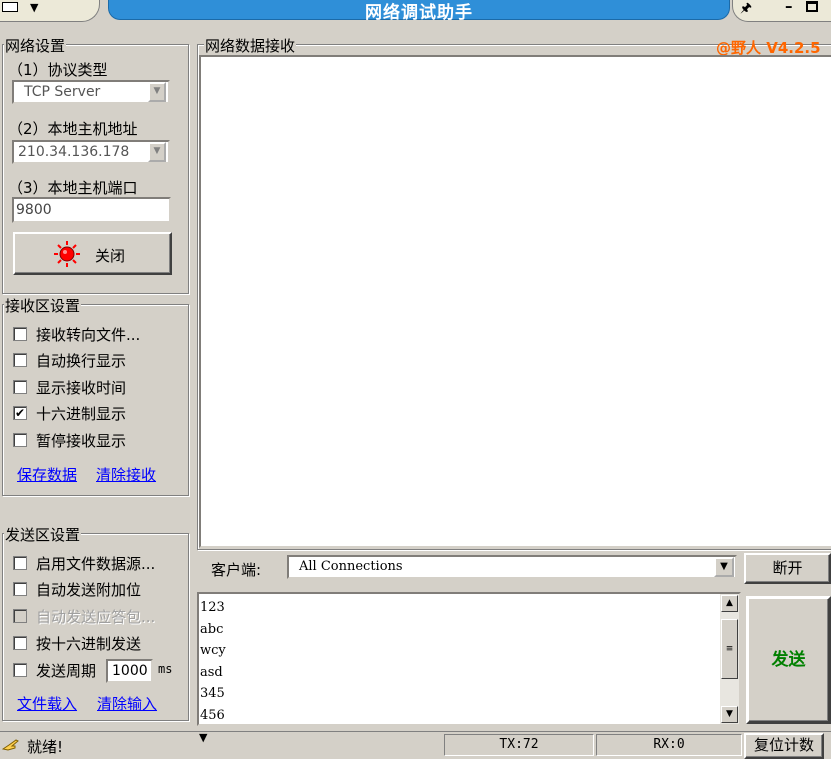 The width and height of the screenshot is (831, 759). What do you see at coordinates (20, 643) in the screenshot?
I see `hex-send-checkbox` at bounding box center [20, 643].